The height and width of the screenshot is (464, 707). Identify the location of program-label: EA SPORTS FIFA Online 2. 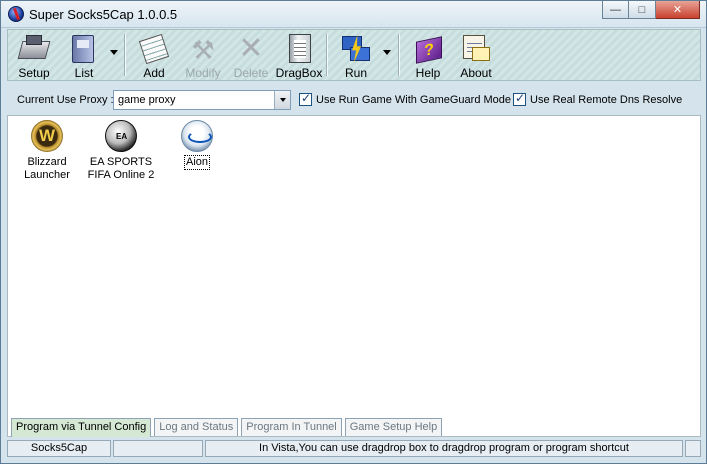
(121, 168).